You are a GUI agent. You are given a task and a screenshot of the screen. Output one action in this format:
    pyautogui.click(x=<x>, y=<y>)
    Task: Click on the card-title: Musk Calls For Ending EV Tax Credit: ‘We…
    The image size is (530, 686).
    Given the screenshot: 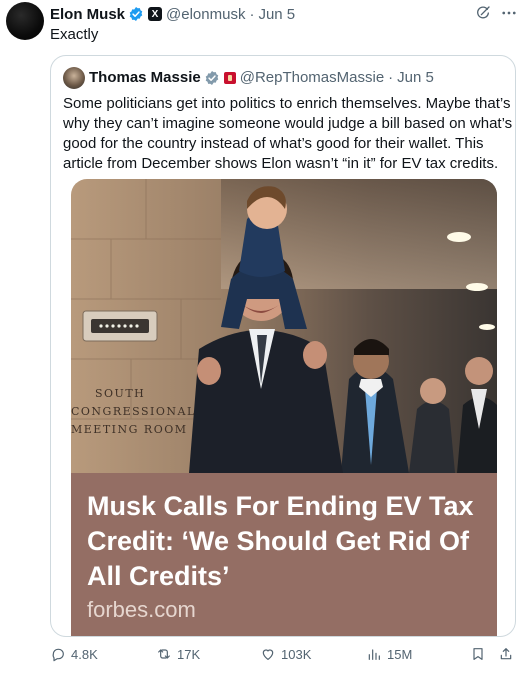 What is the action you would take?
    pyautogui.click(x=285, y=541)
    